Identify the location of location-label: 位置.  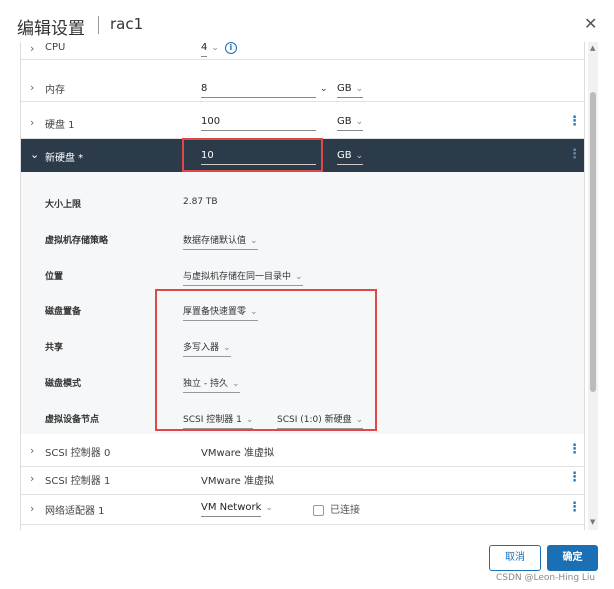
(54, 277).